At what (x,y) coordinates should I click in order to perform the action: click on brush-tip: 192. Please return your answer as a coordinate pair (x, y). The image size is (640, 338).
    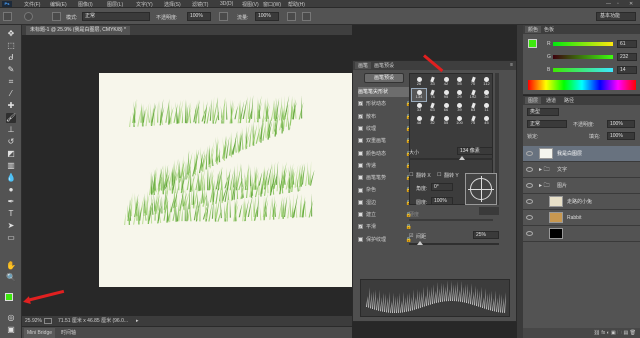
    Looking at the image, I should click on (473, 95).